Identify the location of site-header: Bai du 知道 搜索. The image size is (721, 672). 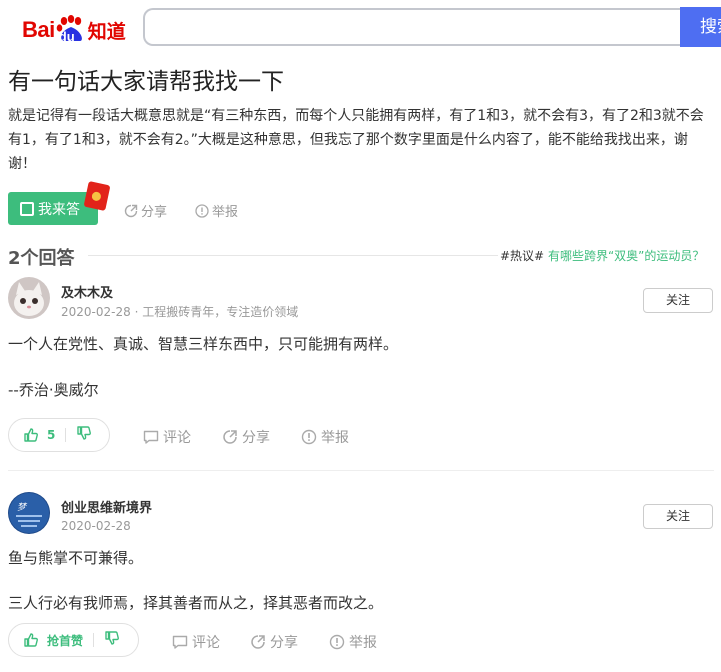
(360, 30).